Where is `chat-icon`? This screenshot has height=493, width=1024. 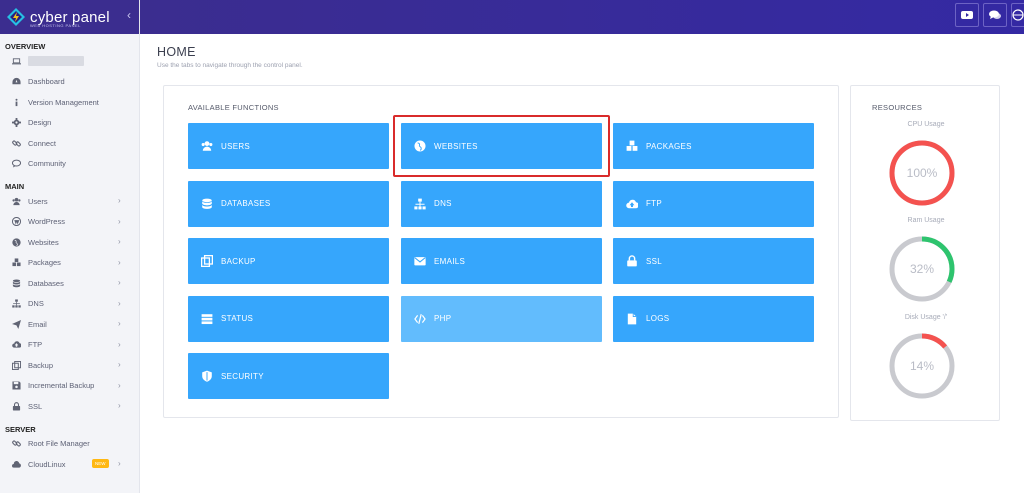
chat-icon is located at coordinates (16, 164).